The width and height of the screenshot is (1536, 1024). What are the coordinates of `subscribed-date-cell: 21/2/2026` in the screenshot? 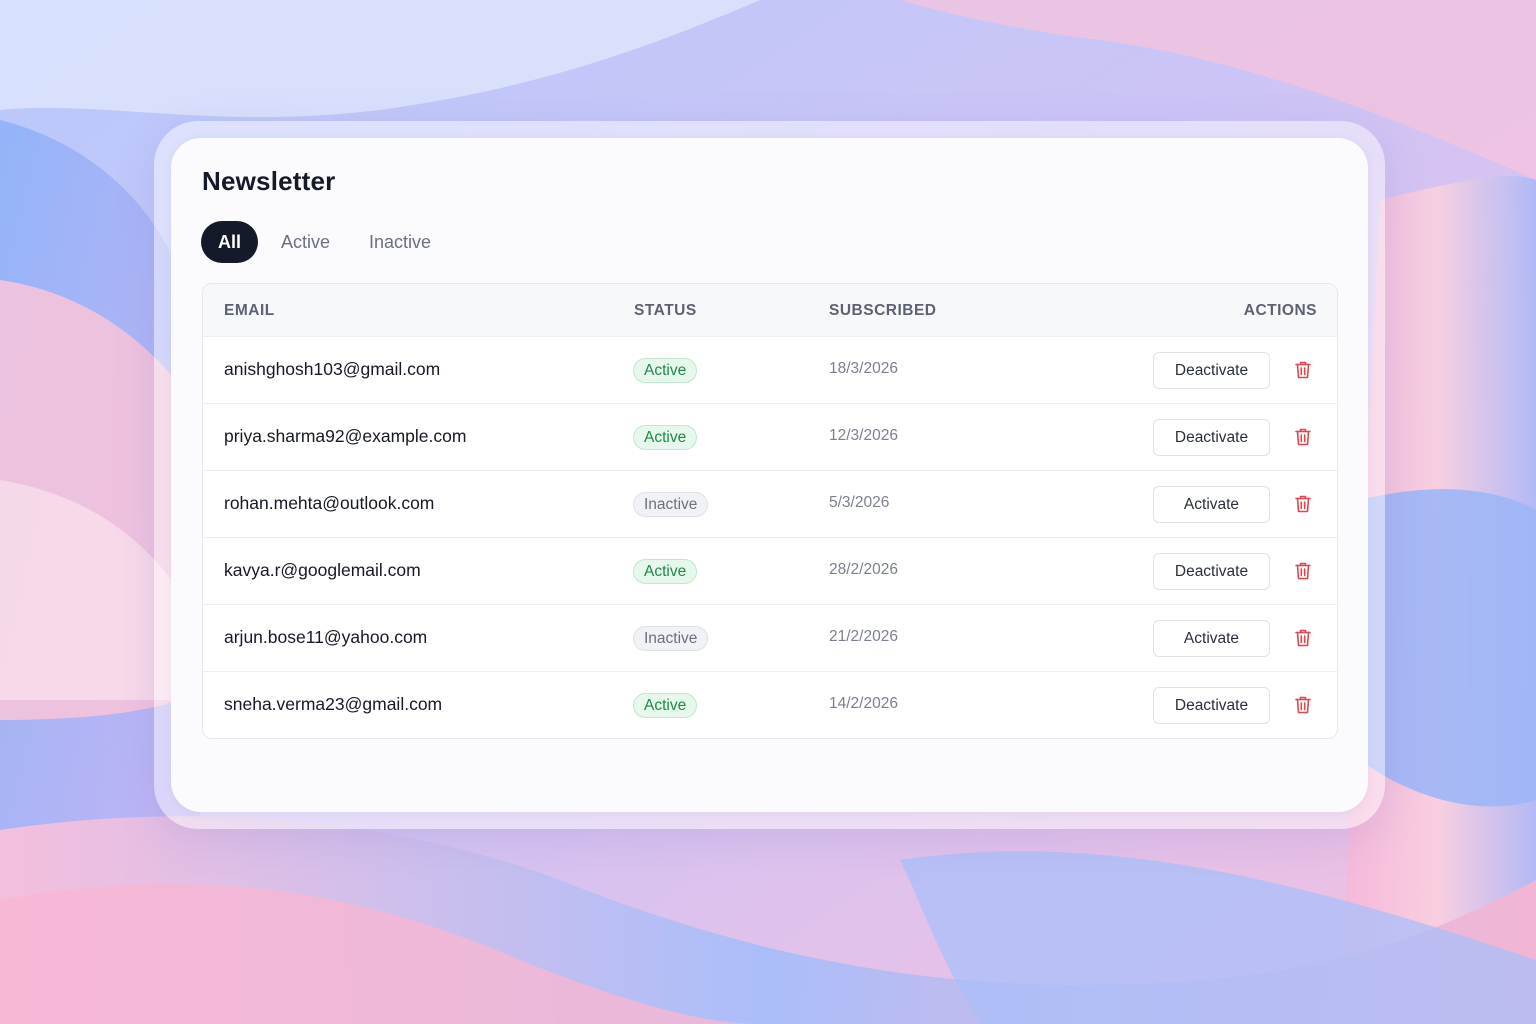 It's located at (863, 636).